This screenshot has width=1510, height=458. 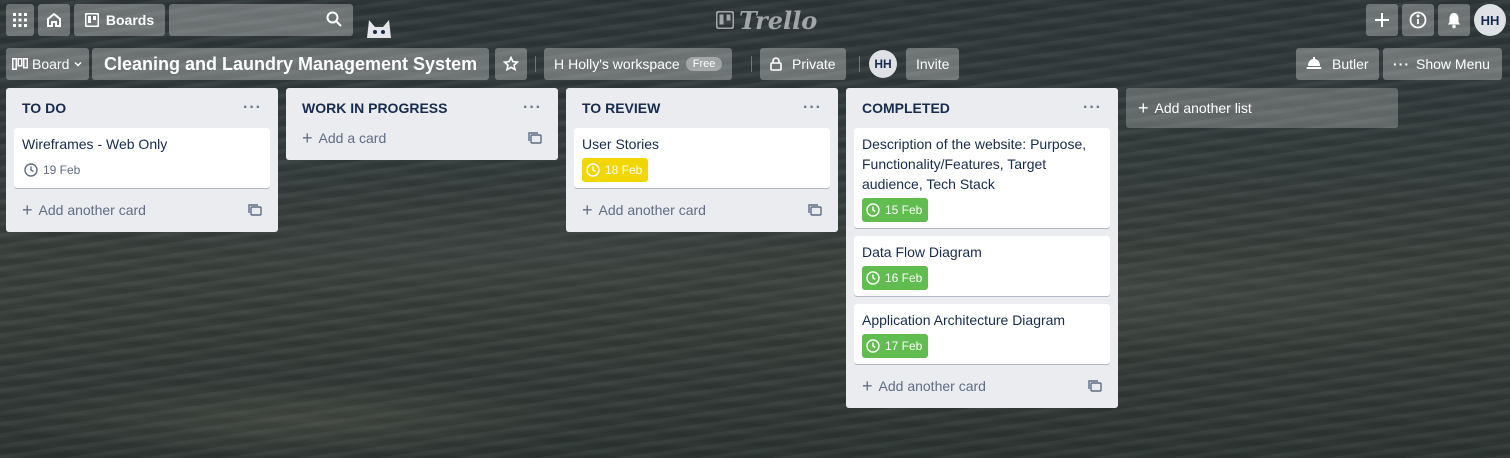 I want to click on chevron-down-icon, so click(x=78, y=64).